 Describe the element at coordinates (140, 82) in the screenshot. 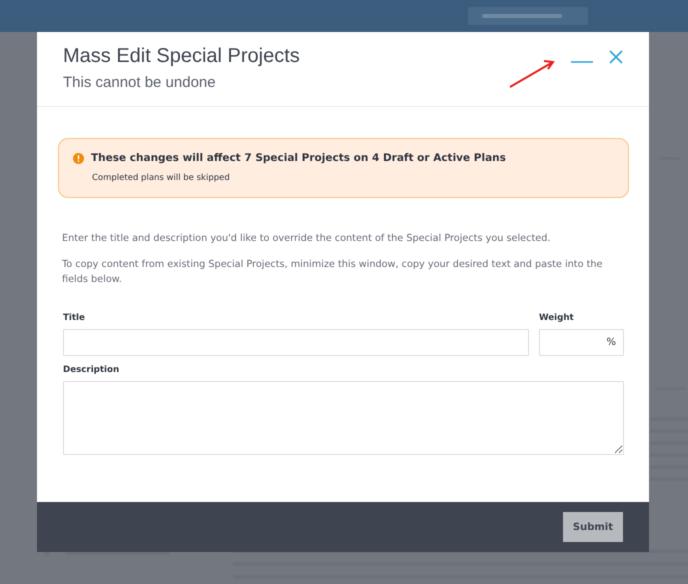

I see `dialog-subtitle: This cannot be undone` at that location.